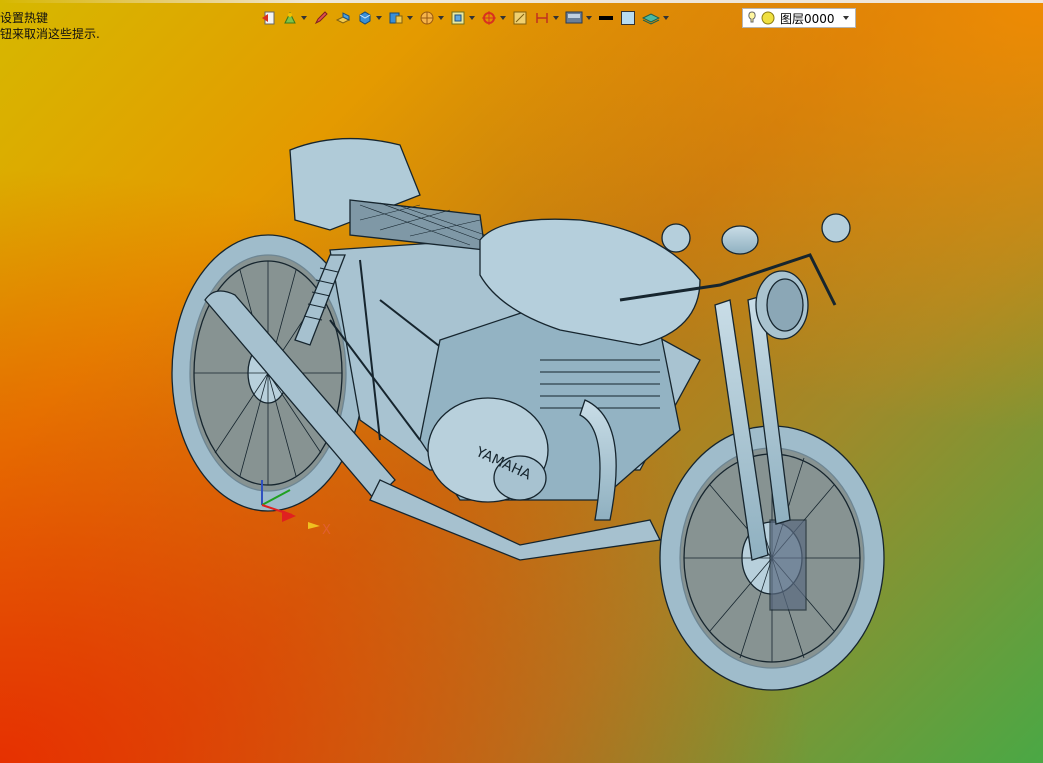 The image size is (1043, 763). Describe the element at coordinates (326, 530) in the screenshot. I see `axis-x-label: X` at that location.